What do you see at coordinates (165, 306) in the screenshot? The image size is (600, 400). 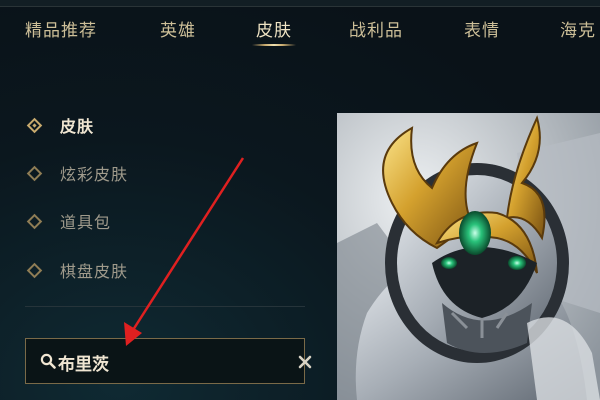 I see `sidebar-divider` at bounding box center [165, 306].